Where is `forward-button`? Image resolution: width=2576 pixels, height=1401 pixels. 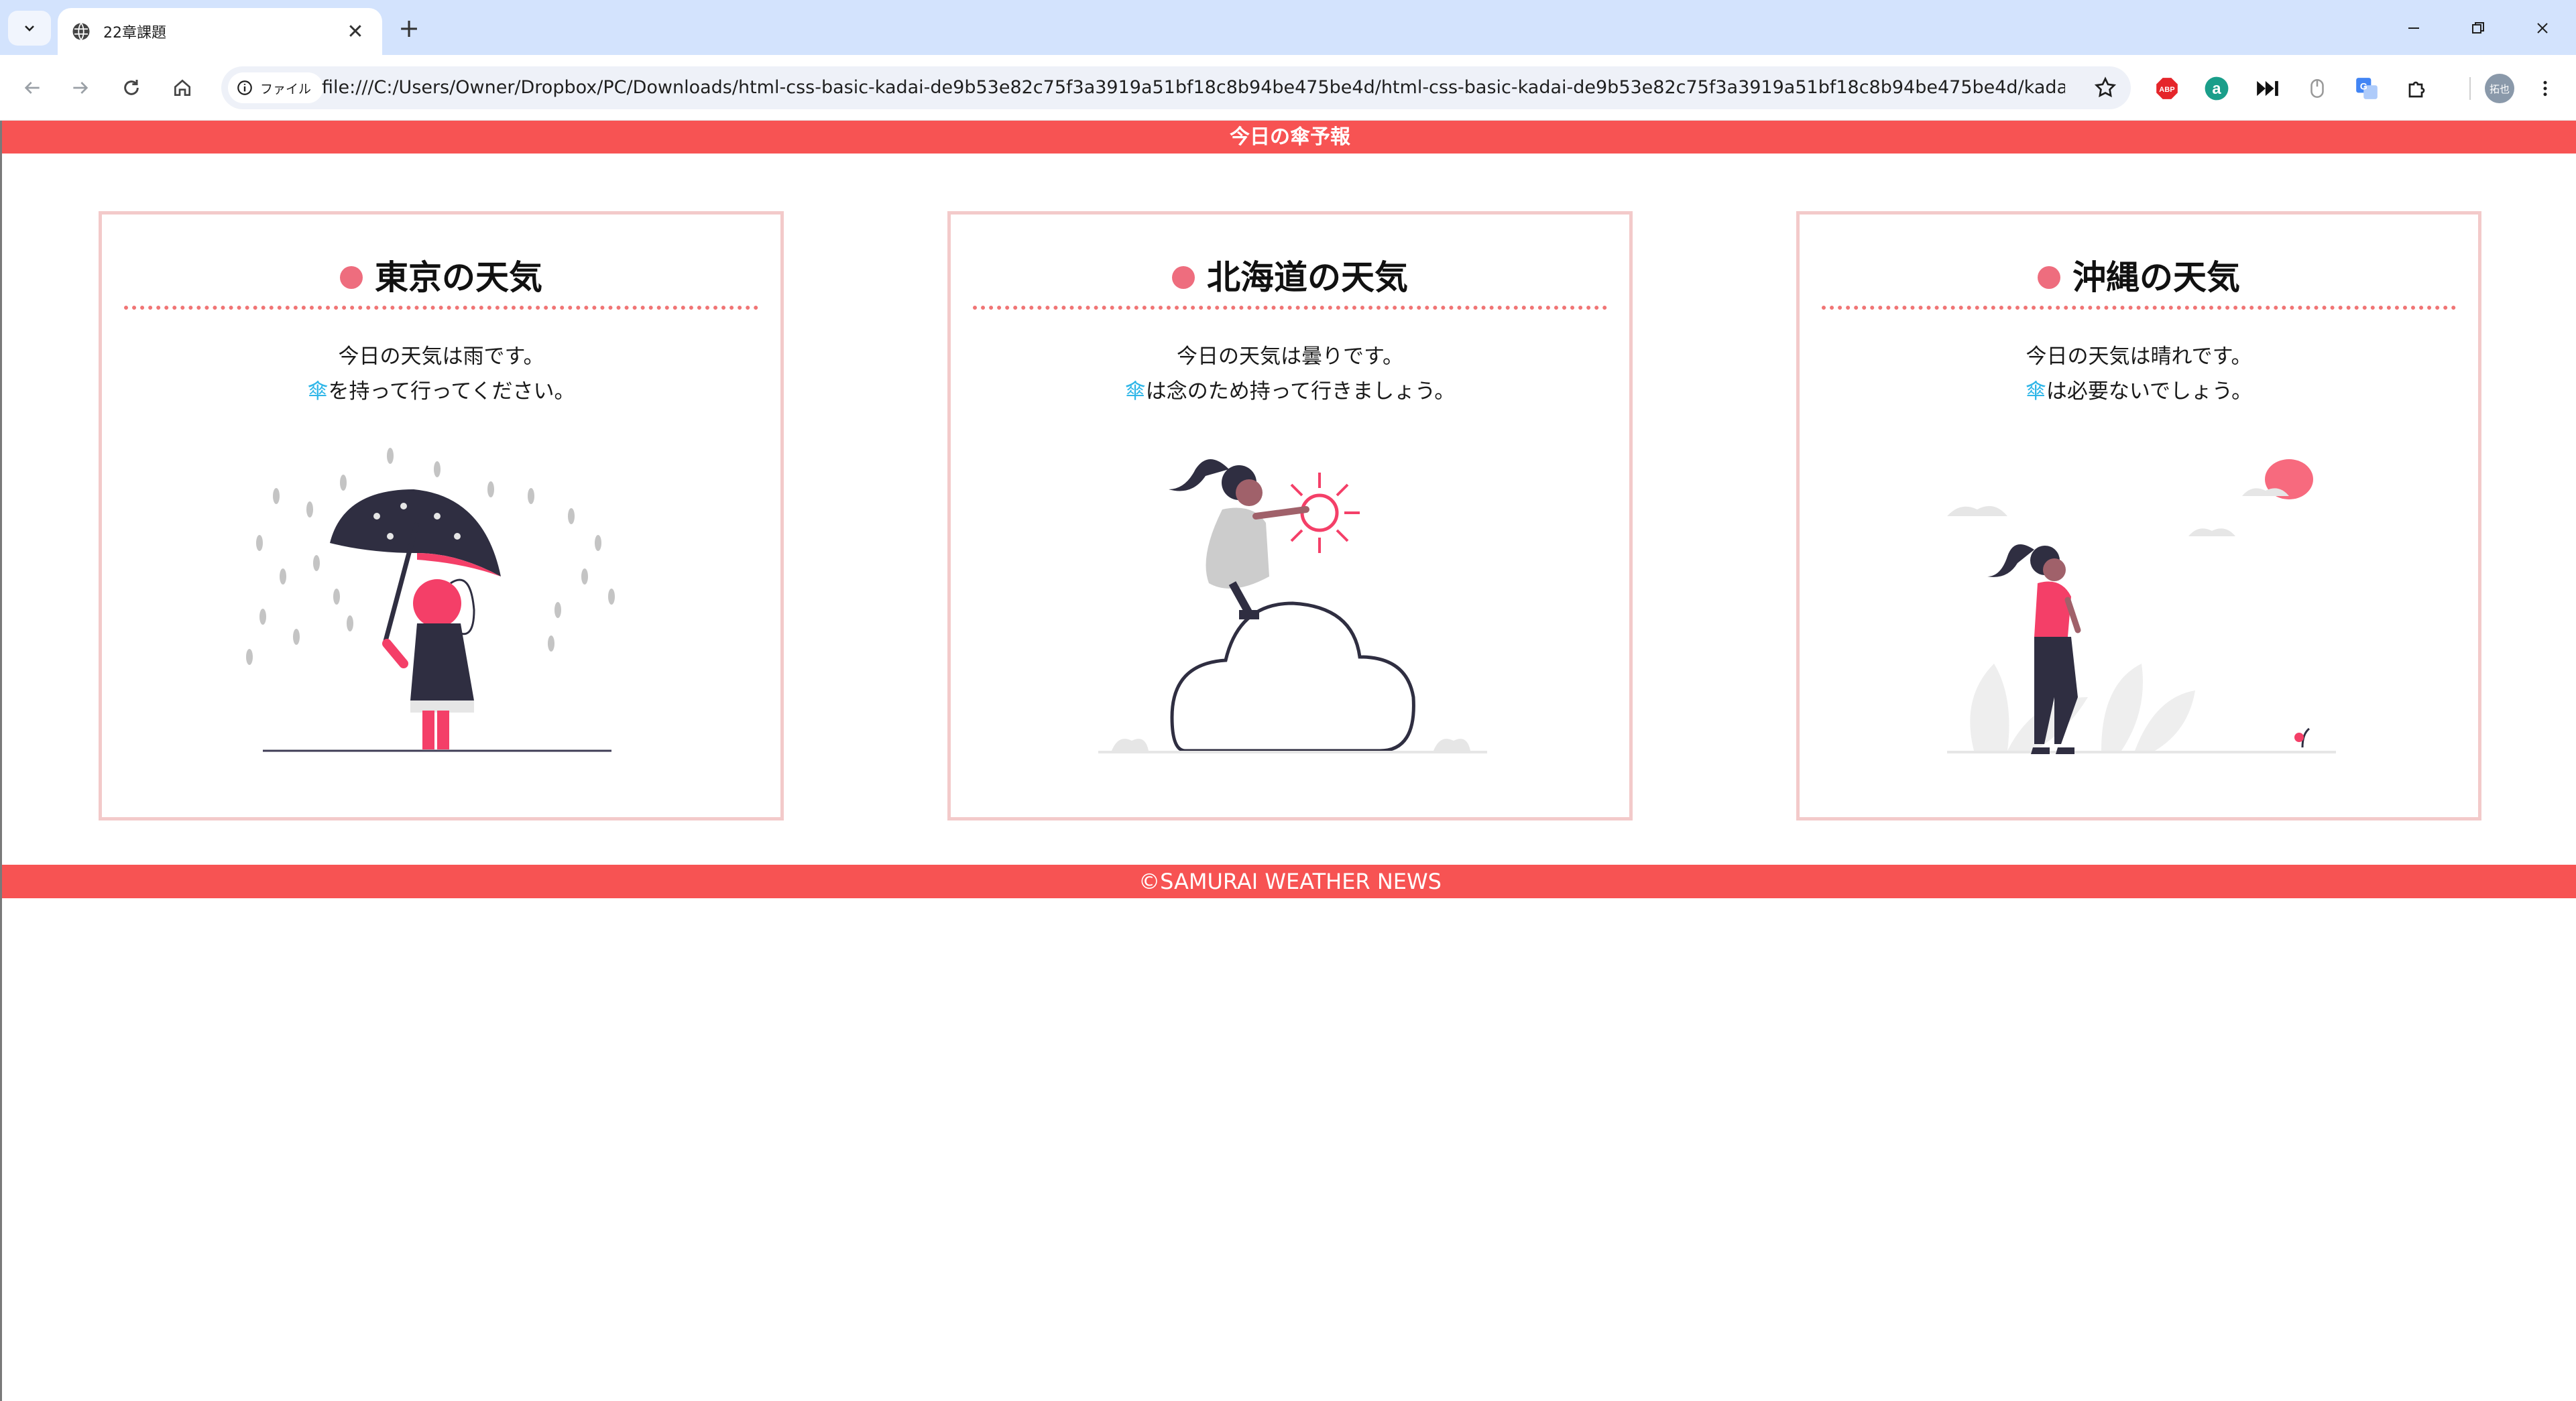 forward-button is located at coordinates (80, 88).